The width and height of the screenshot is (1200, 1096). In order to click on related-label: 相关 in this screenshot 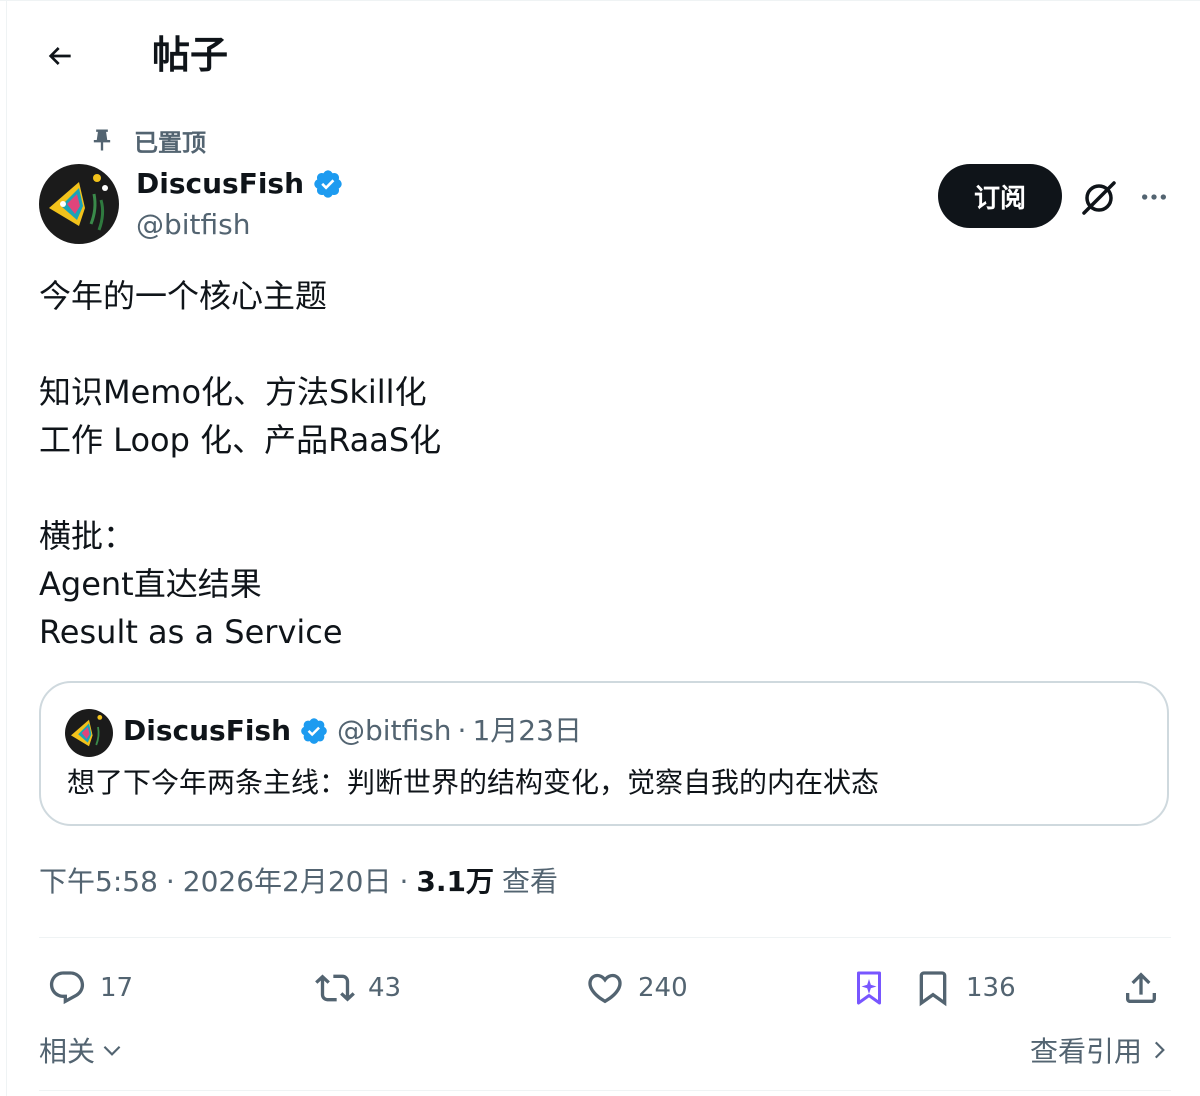, I will do `click(67, 1051)`.